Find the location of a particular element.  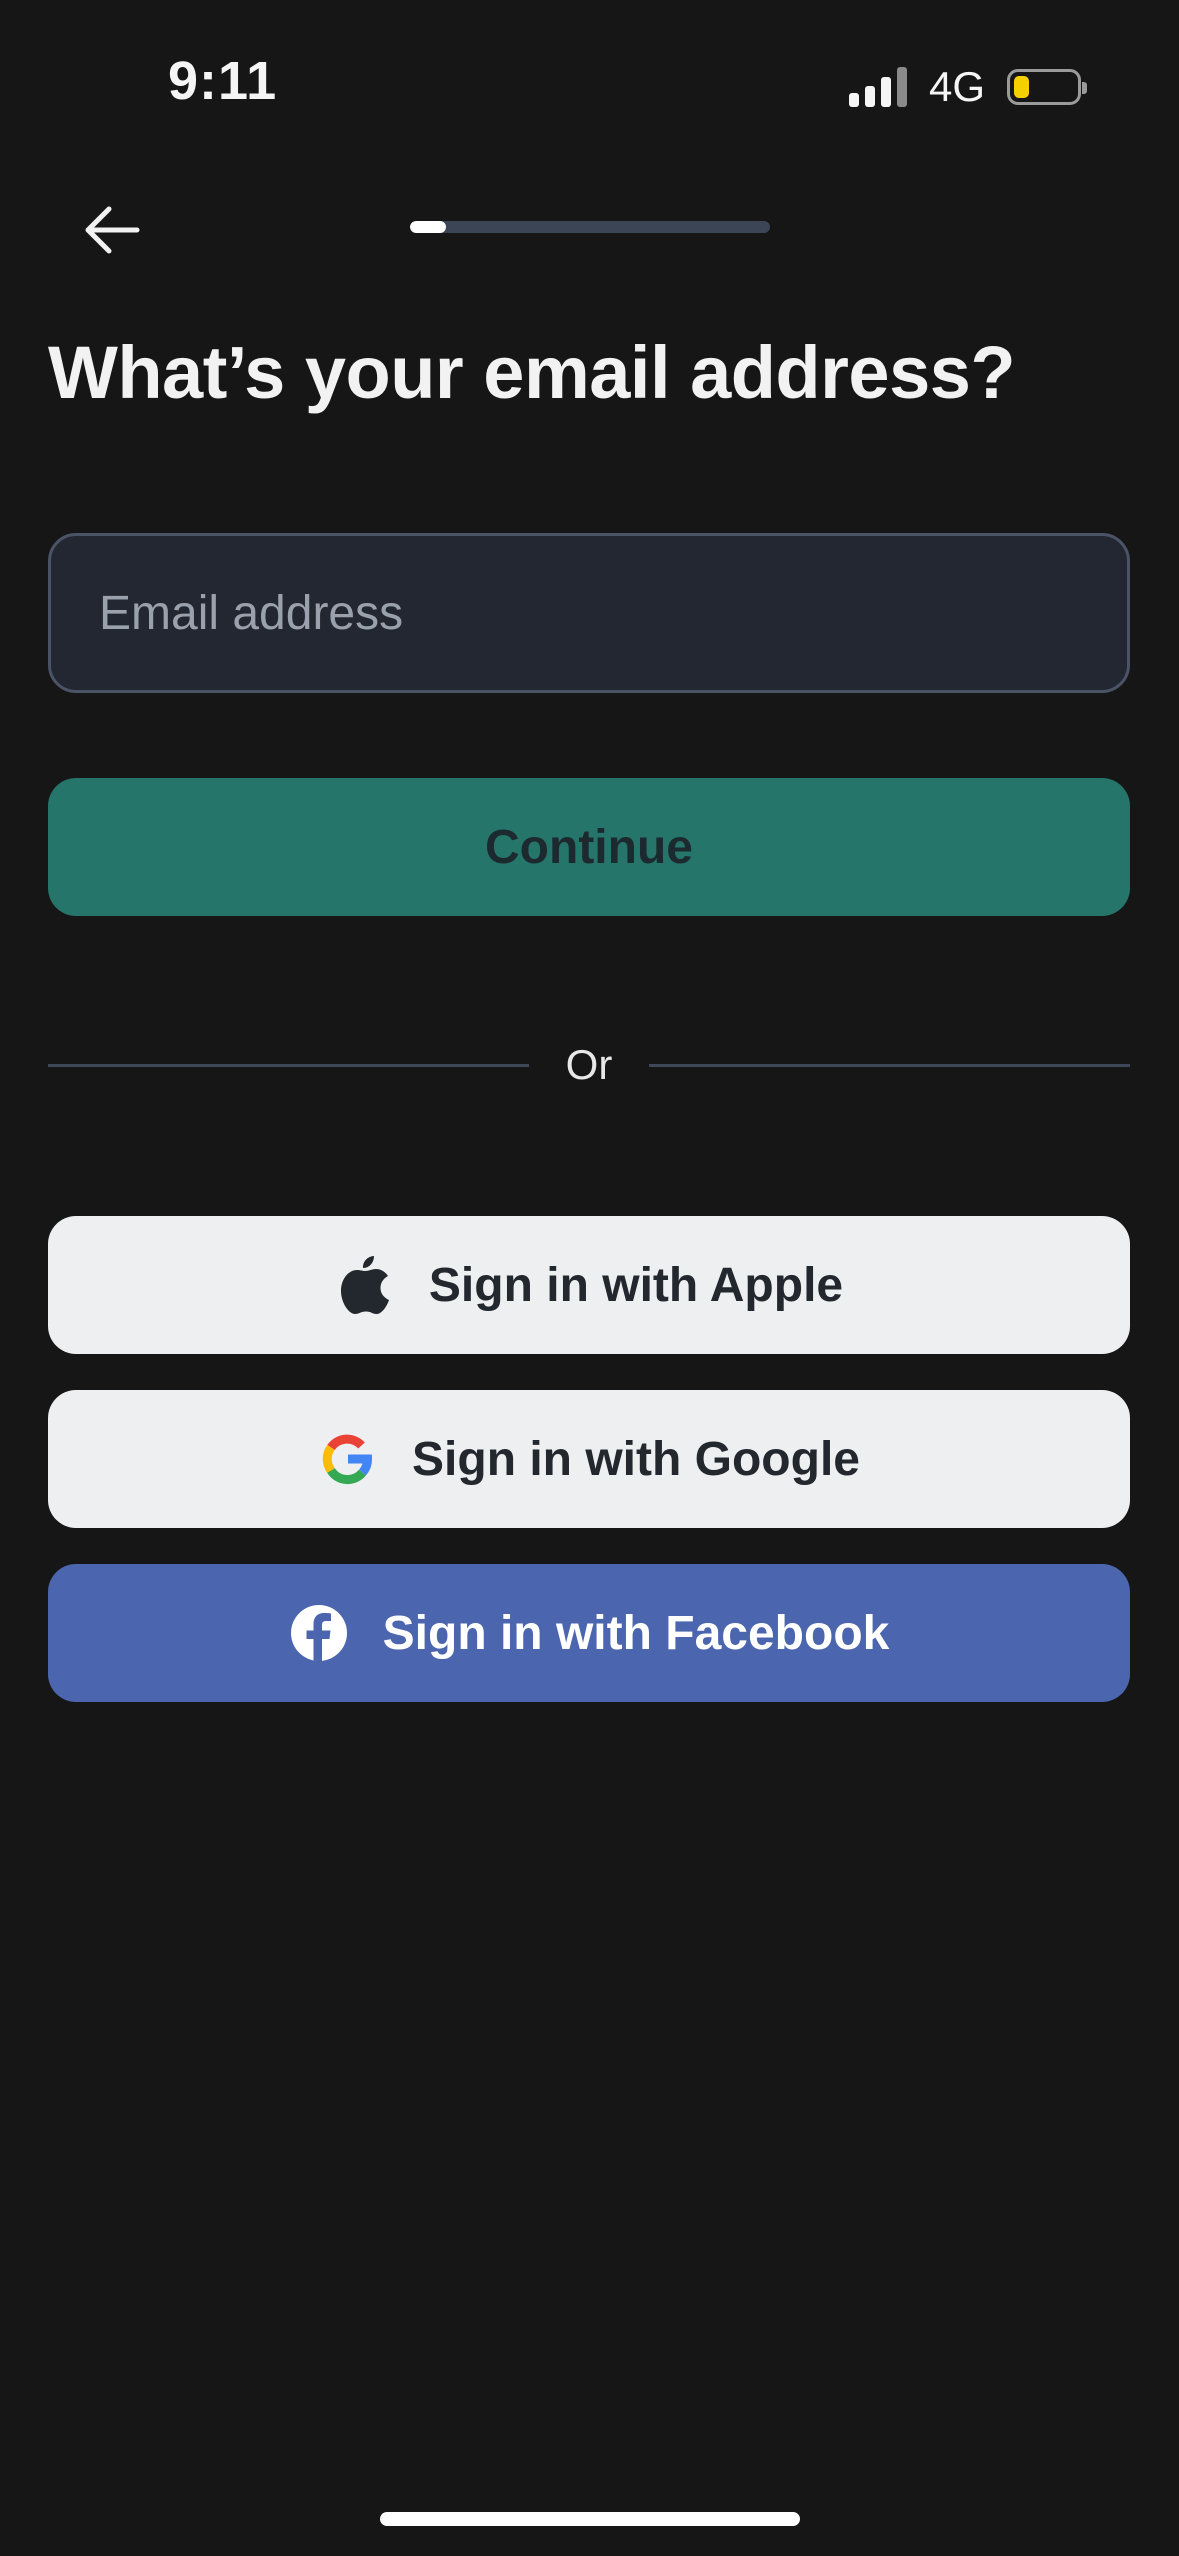

cellular-signal-icon is located at coordinates (877, 87).